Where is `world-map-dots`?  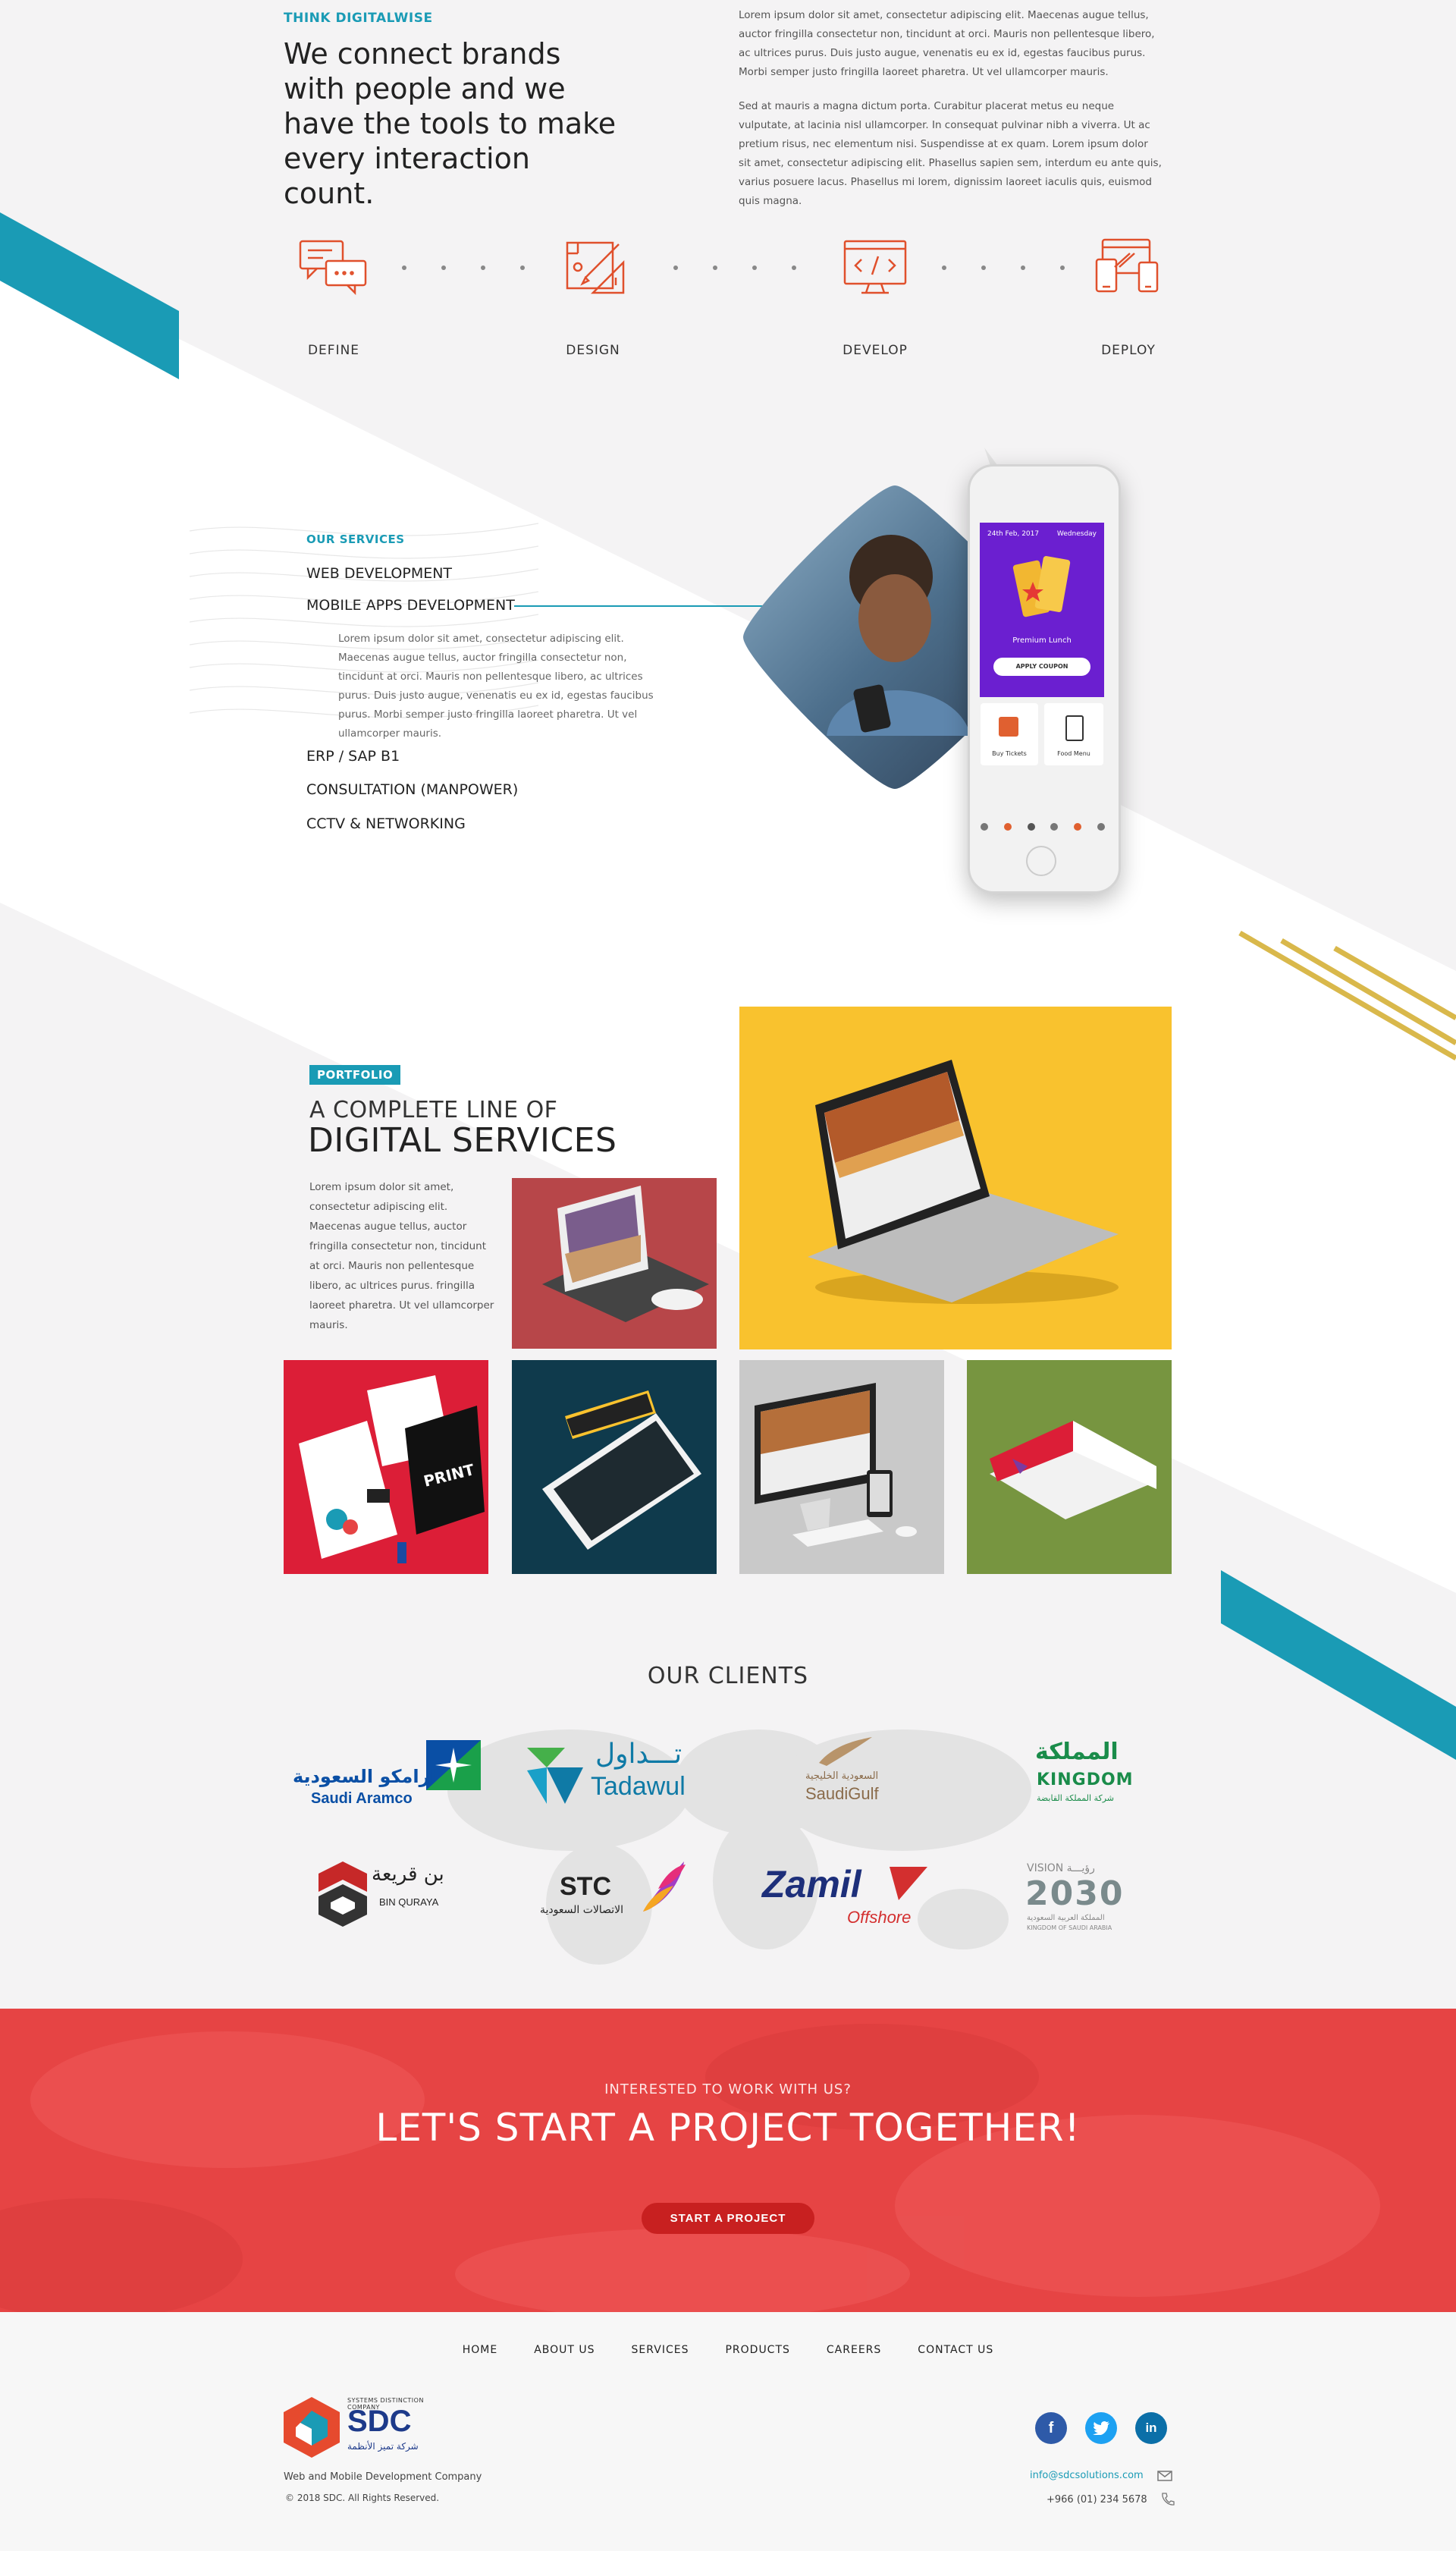 world-map-dots is located at coordinates (739, 1847).